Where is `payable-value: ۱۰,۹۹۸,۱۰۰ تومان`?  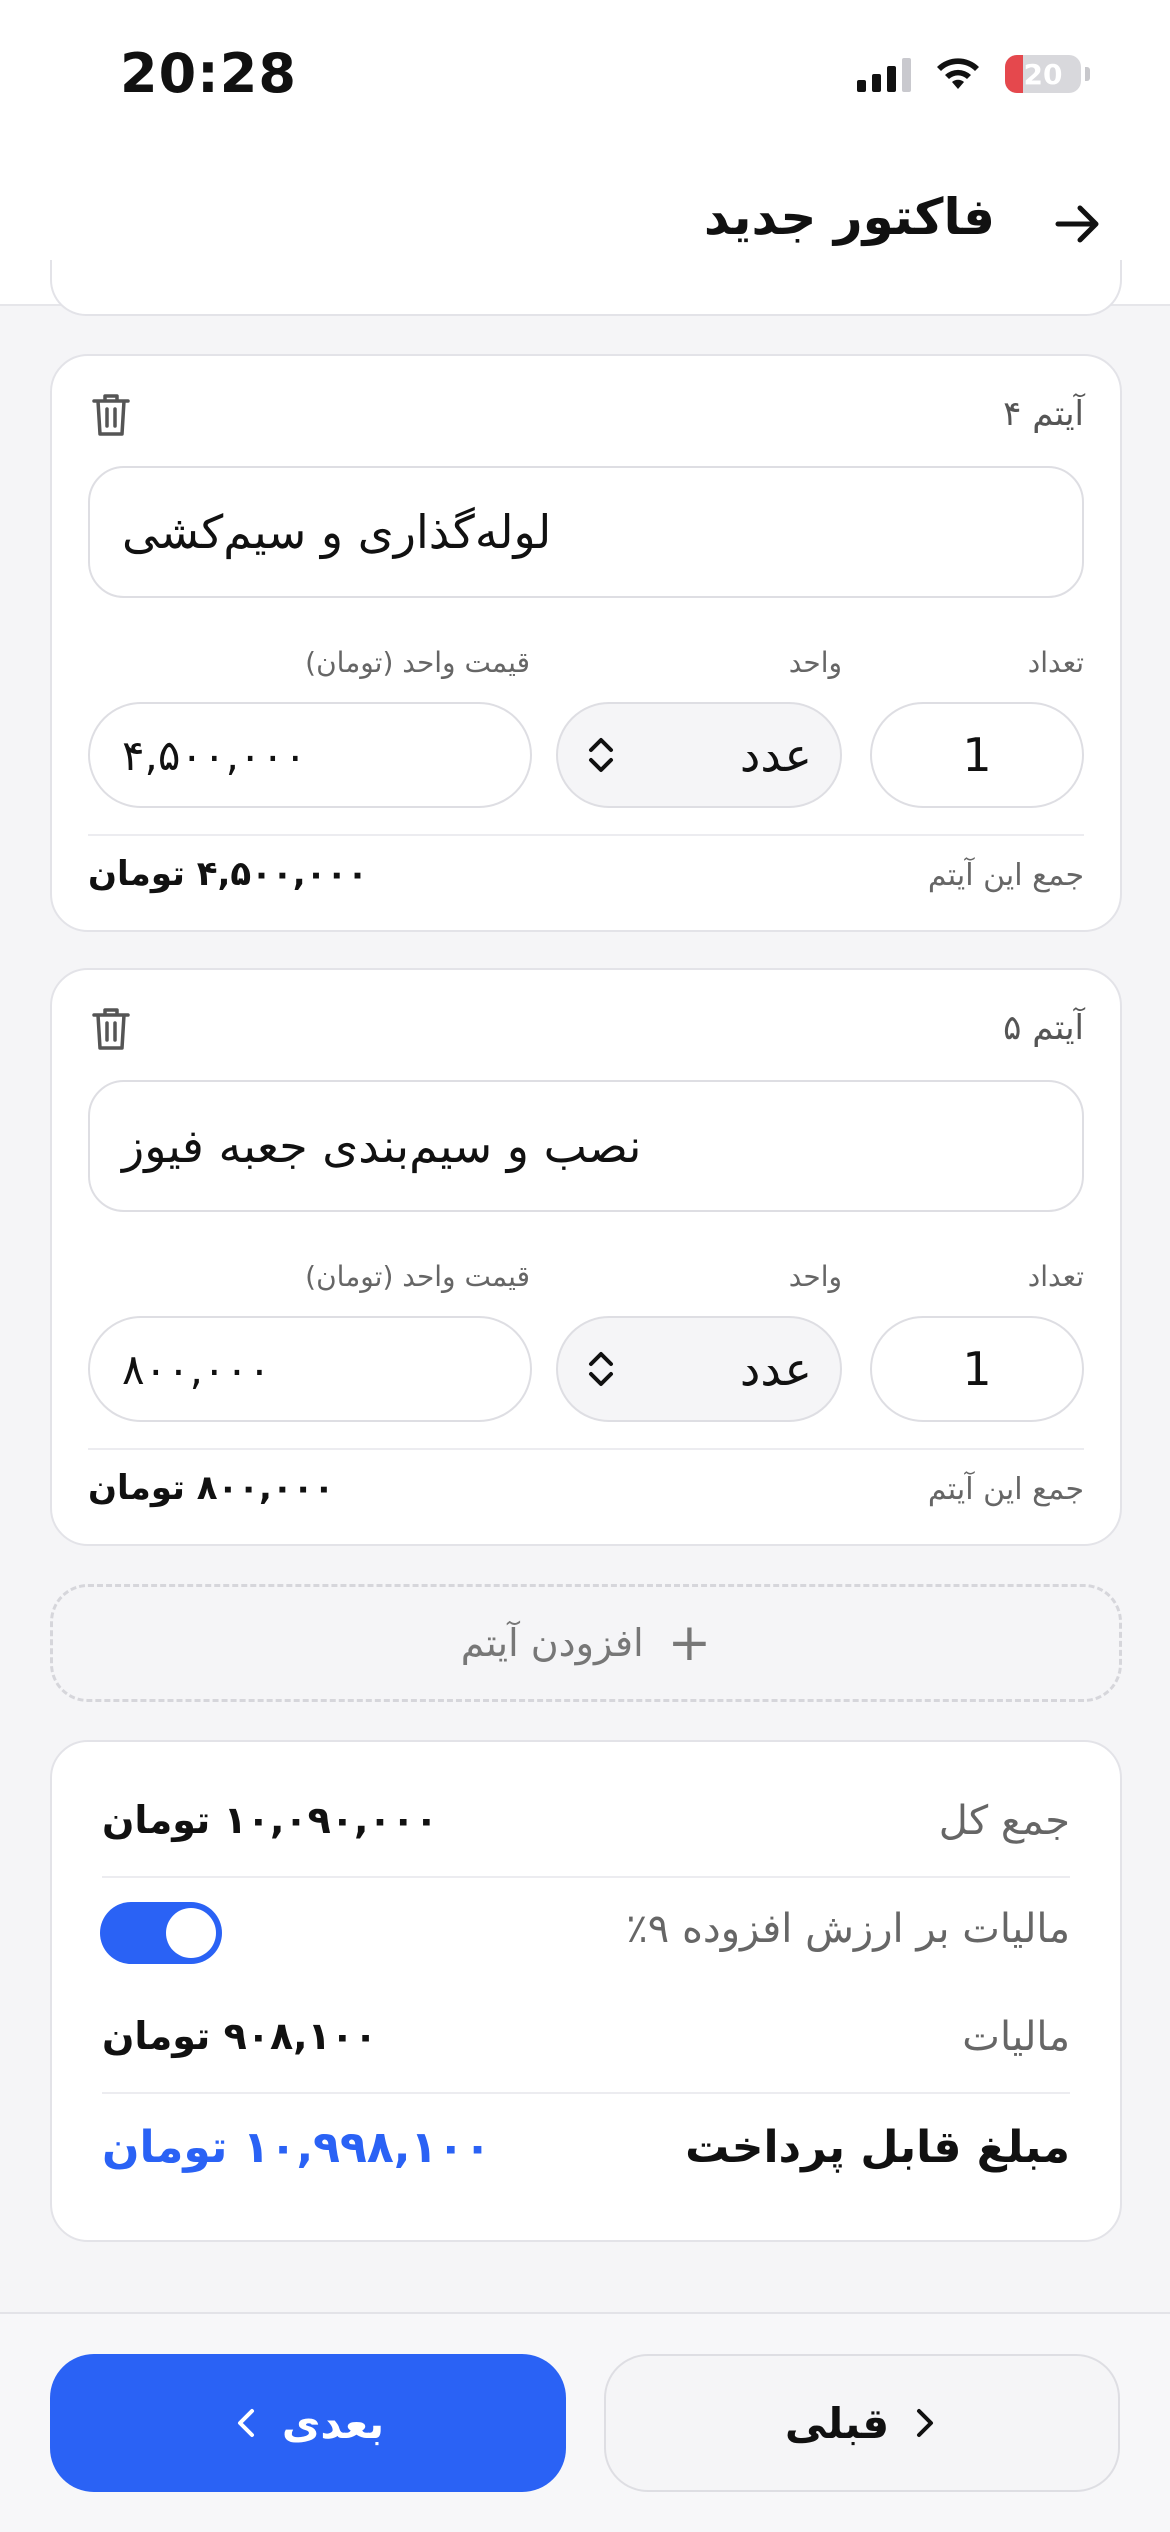
payable-value: ۱۰,۹۹۸,۱۰۰ تومان is located at coordinates (297, 2147).